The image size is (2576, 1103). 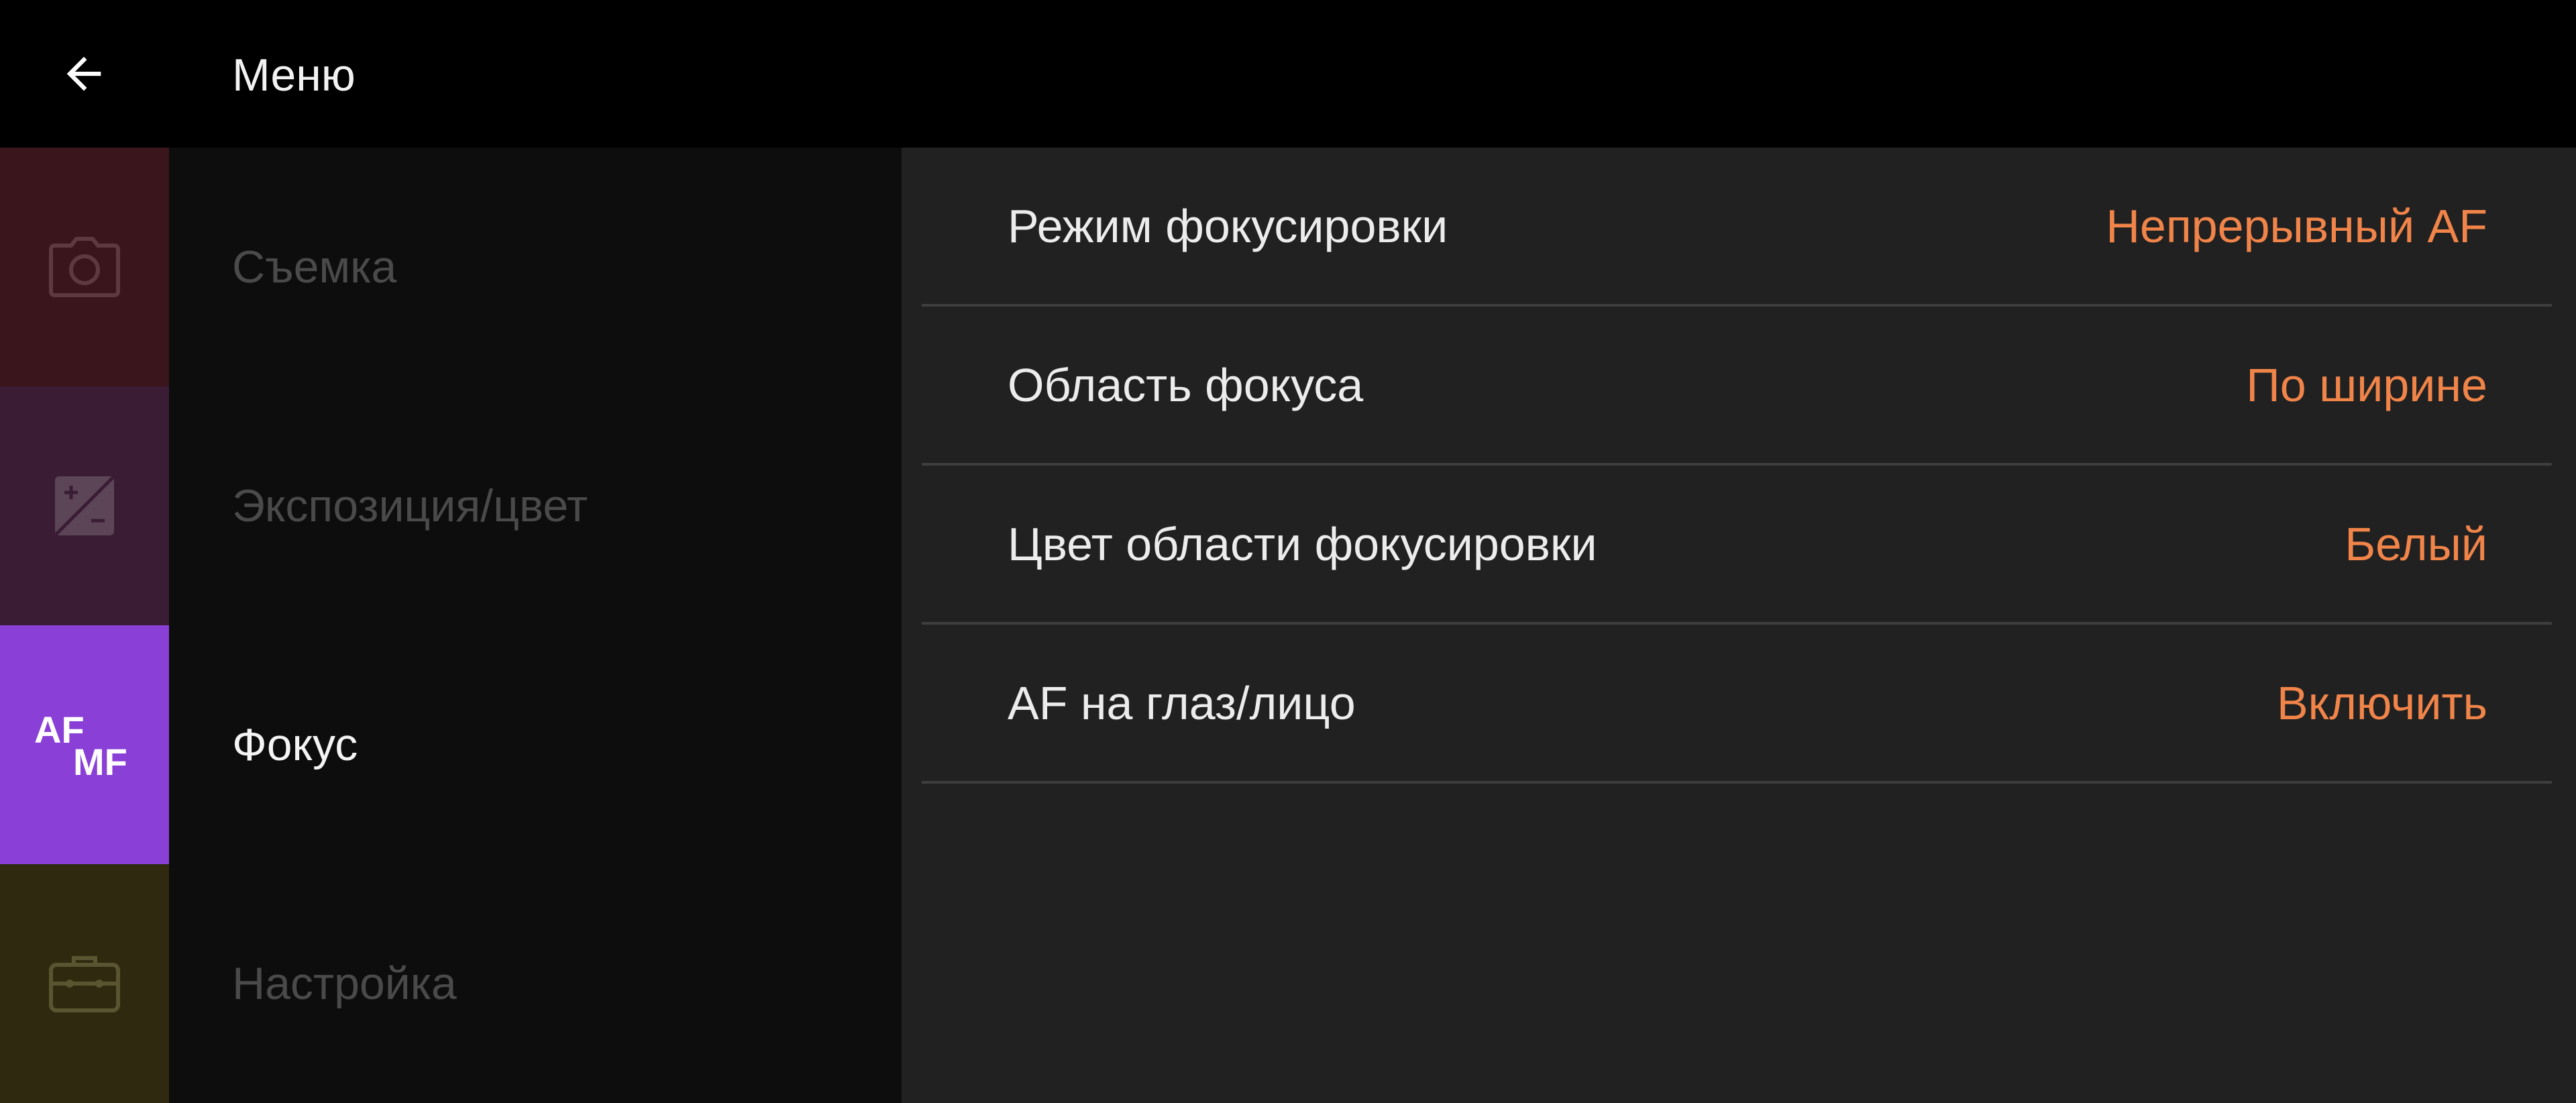 I want to click on sidebar-item-exposure-color: Экспозиция/цвет, so click(x=451, y=506).